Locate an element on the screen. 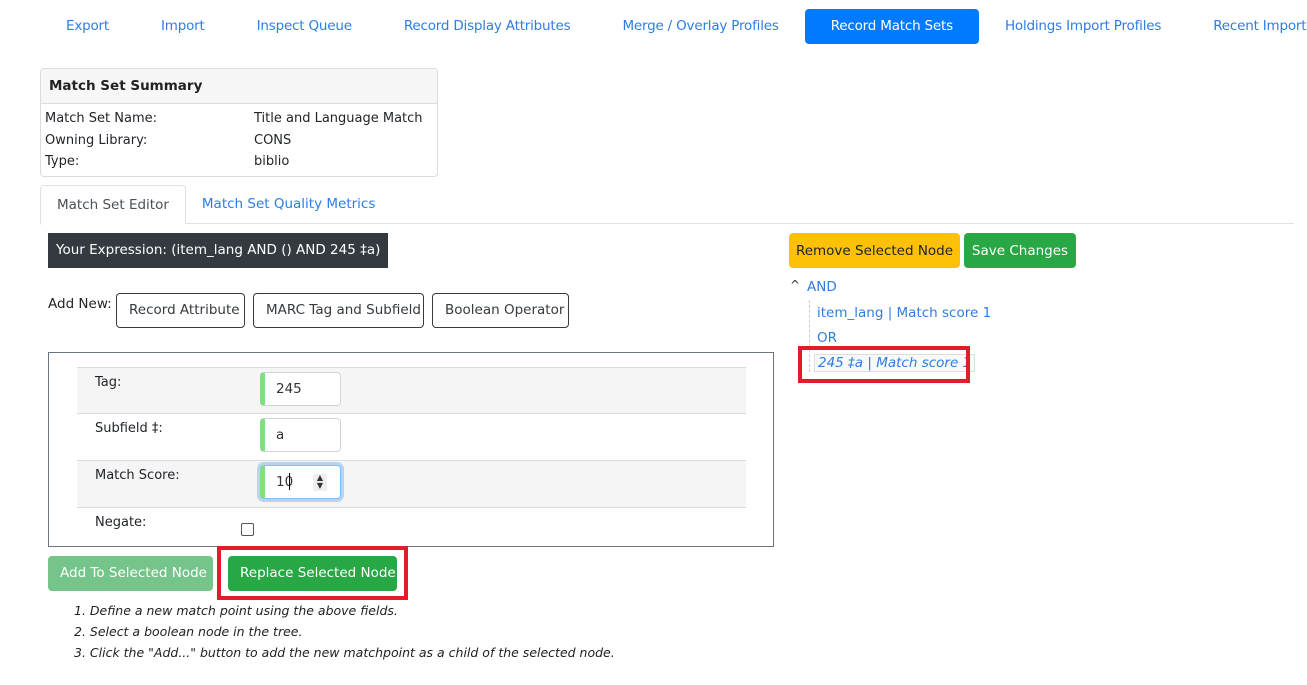 Image resolution: width=1307 pixels, height=685 pixels. spinner-arrows-icon: ▲ ▼ is located at coordinates (320, 482).